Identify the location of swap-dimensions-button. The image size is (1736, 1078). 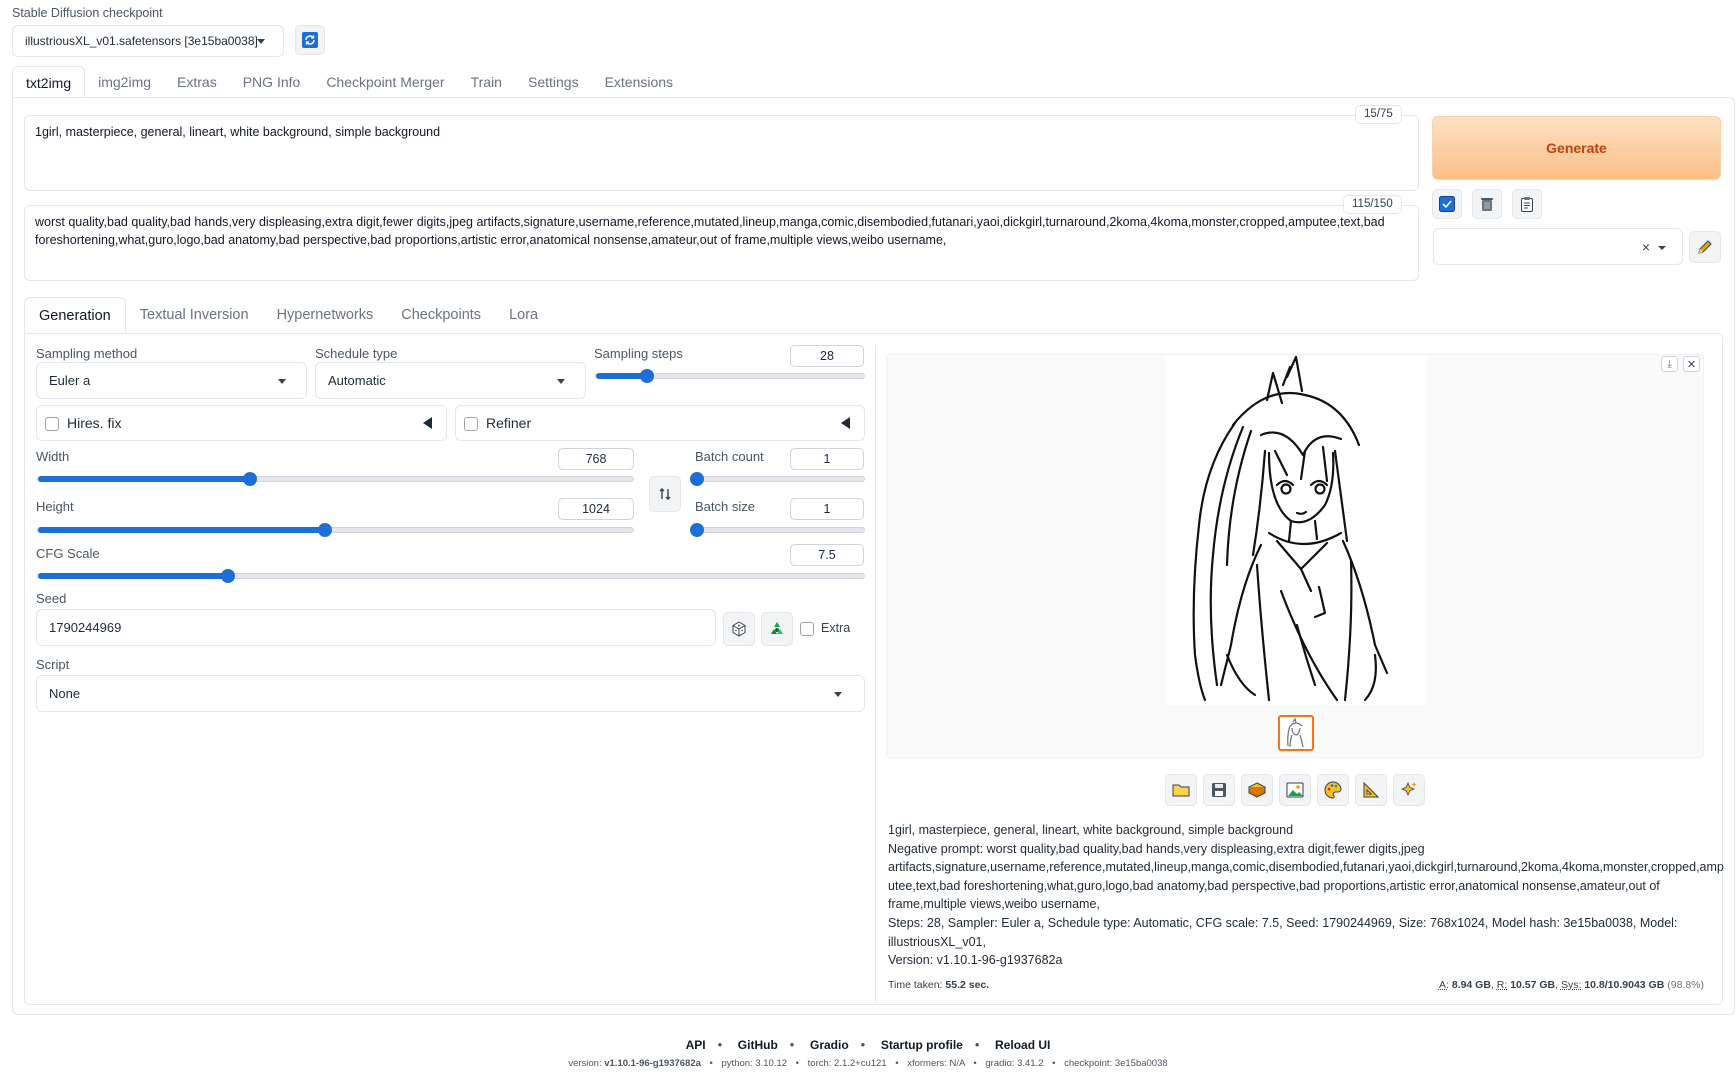
(665, 494).